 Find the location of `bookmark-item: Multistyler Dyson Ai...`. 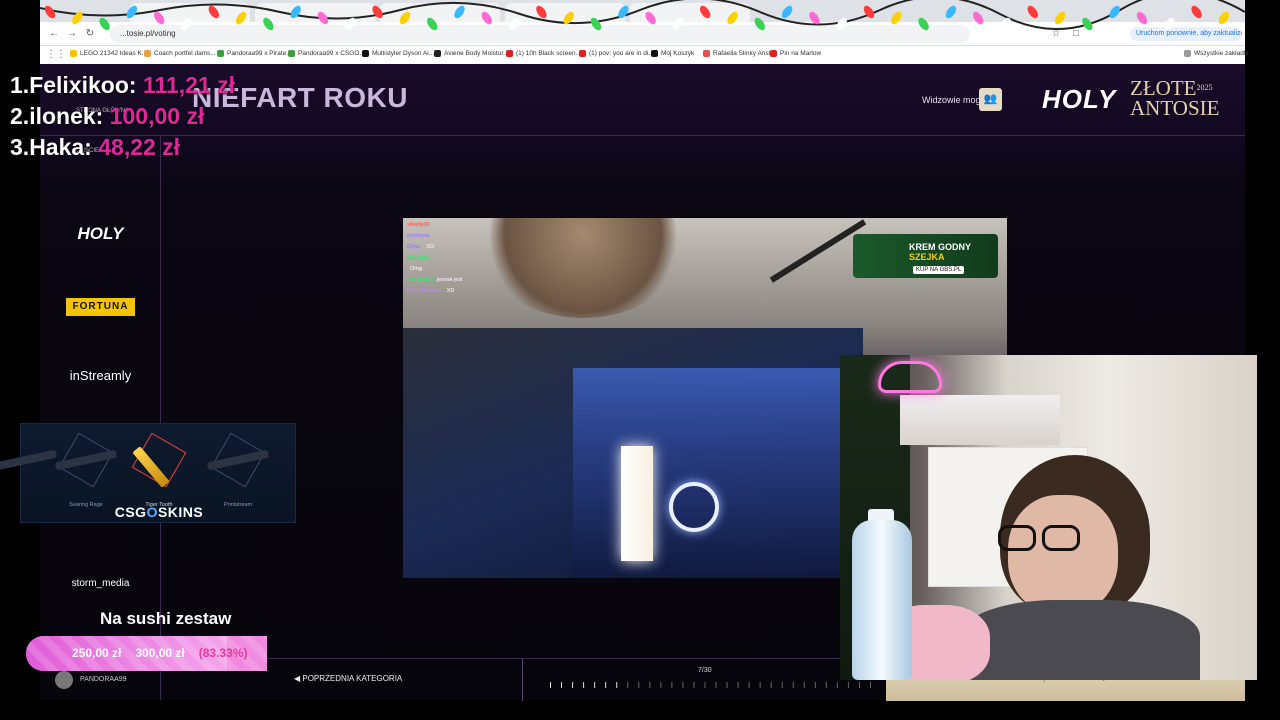

bookmark-item: Multistyler Dyson Ai... is located at coordinates (398, 53).